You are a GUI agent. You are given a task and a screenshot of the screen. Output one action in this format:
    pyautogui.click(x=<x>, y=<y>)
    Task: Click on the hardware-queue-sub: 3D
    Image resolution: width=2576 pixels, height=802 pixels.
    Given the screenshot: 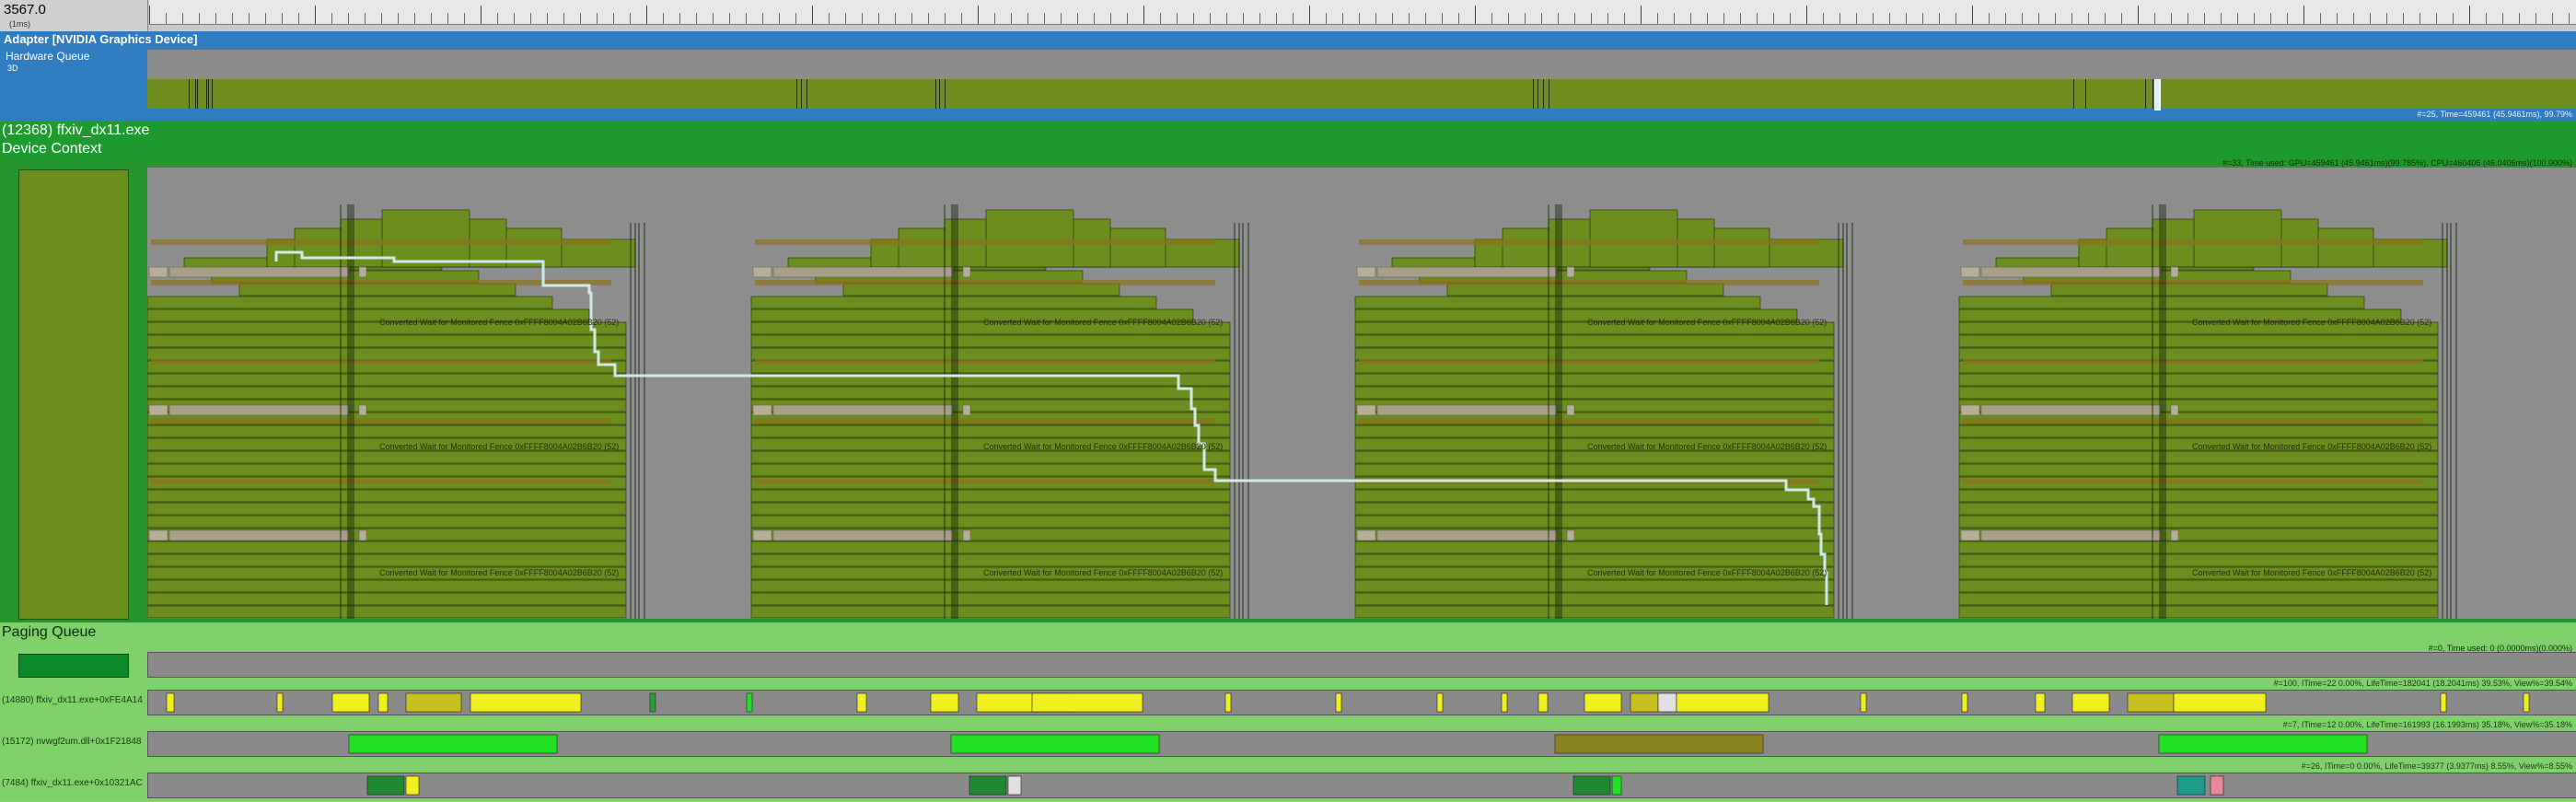 What is the action you would take?
    pyautogui.click(x=12, y=68)
    